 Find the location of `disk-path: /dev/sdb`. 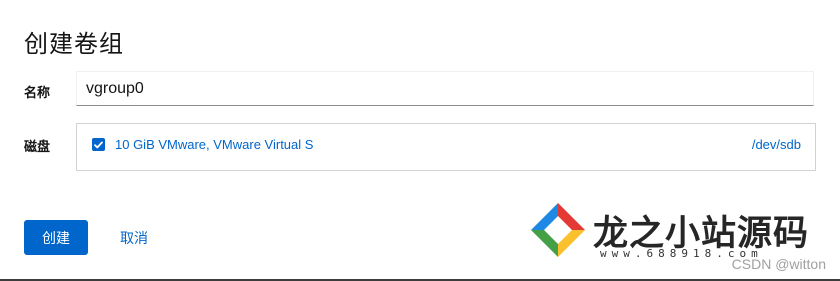

disk-path: /dev/sdb is located at coordinates (776, 144).